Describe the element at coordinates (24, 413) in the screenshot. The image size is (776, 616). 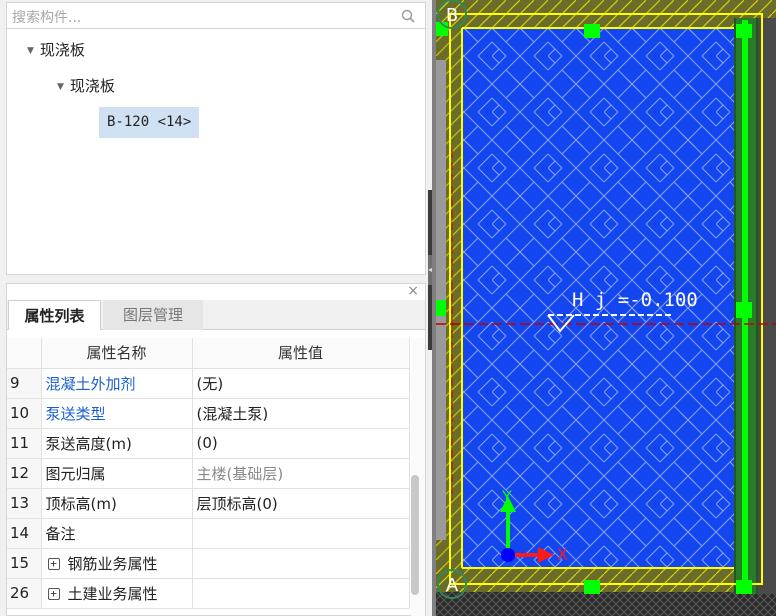
I see `row-number: 10` at that location.